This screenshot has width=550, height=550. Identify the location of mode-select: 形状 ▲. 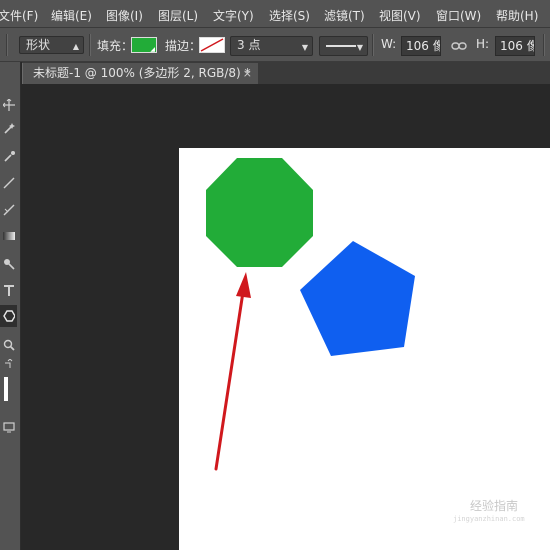
(51, 45).